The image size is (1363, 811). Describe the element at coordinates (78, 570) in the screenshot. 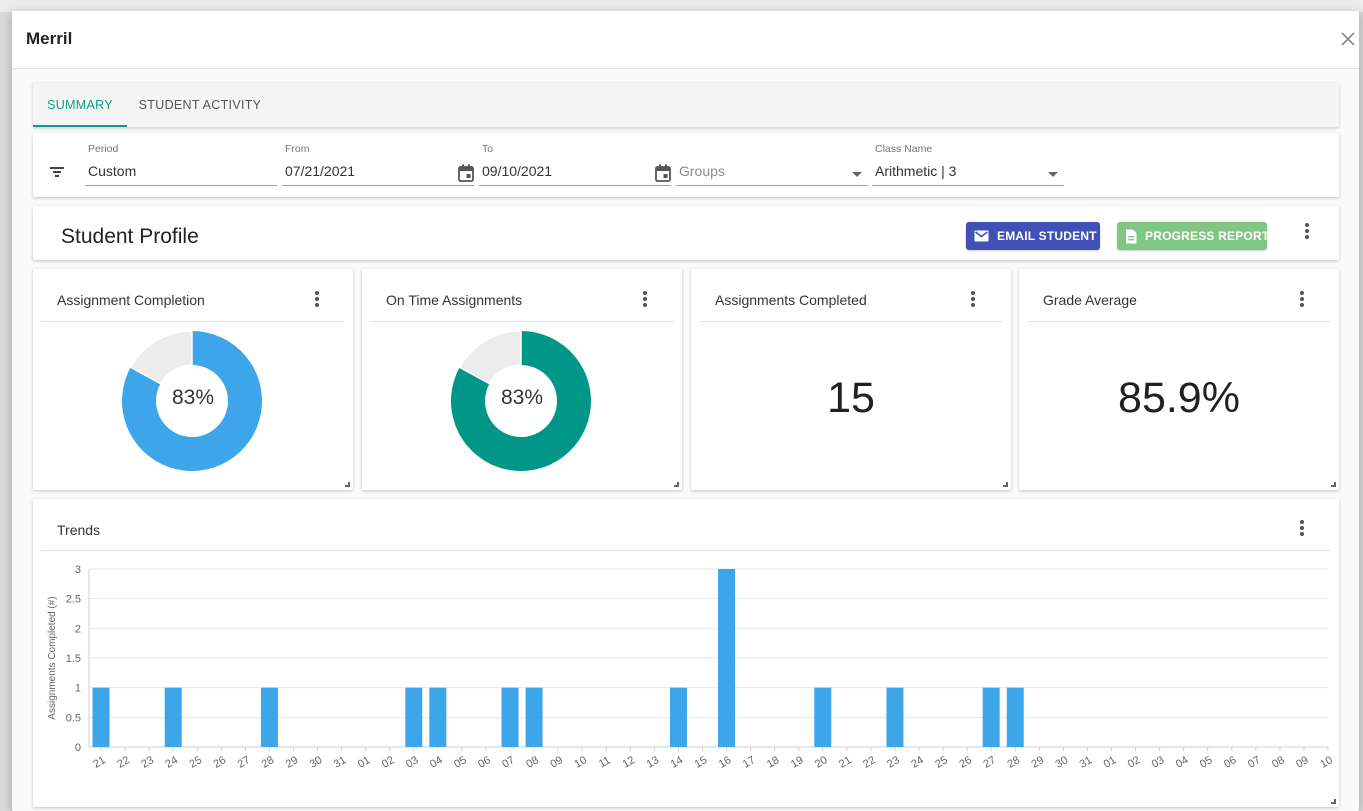

I see `y-tick-label: 3` at that location.